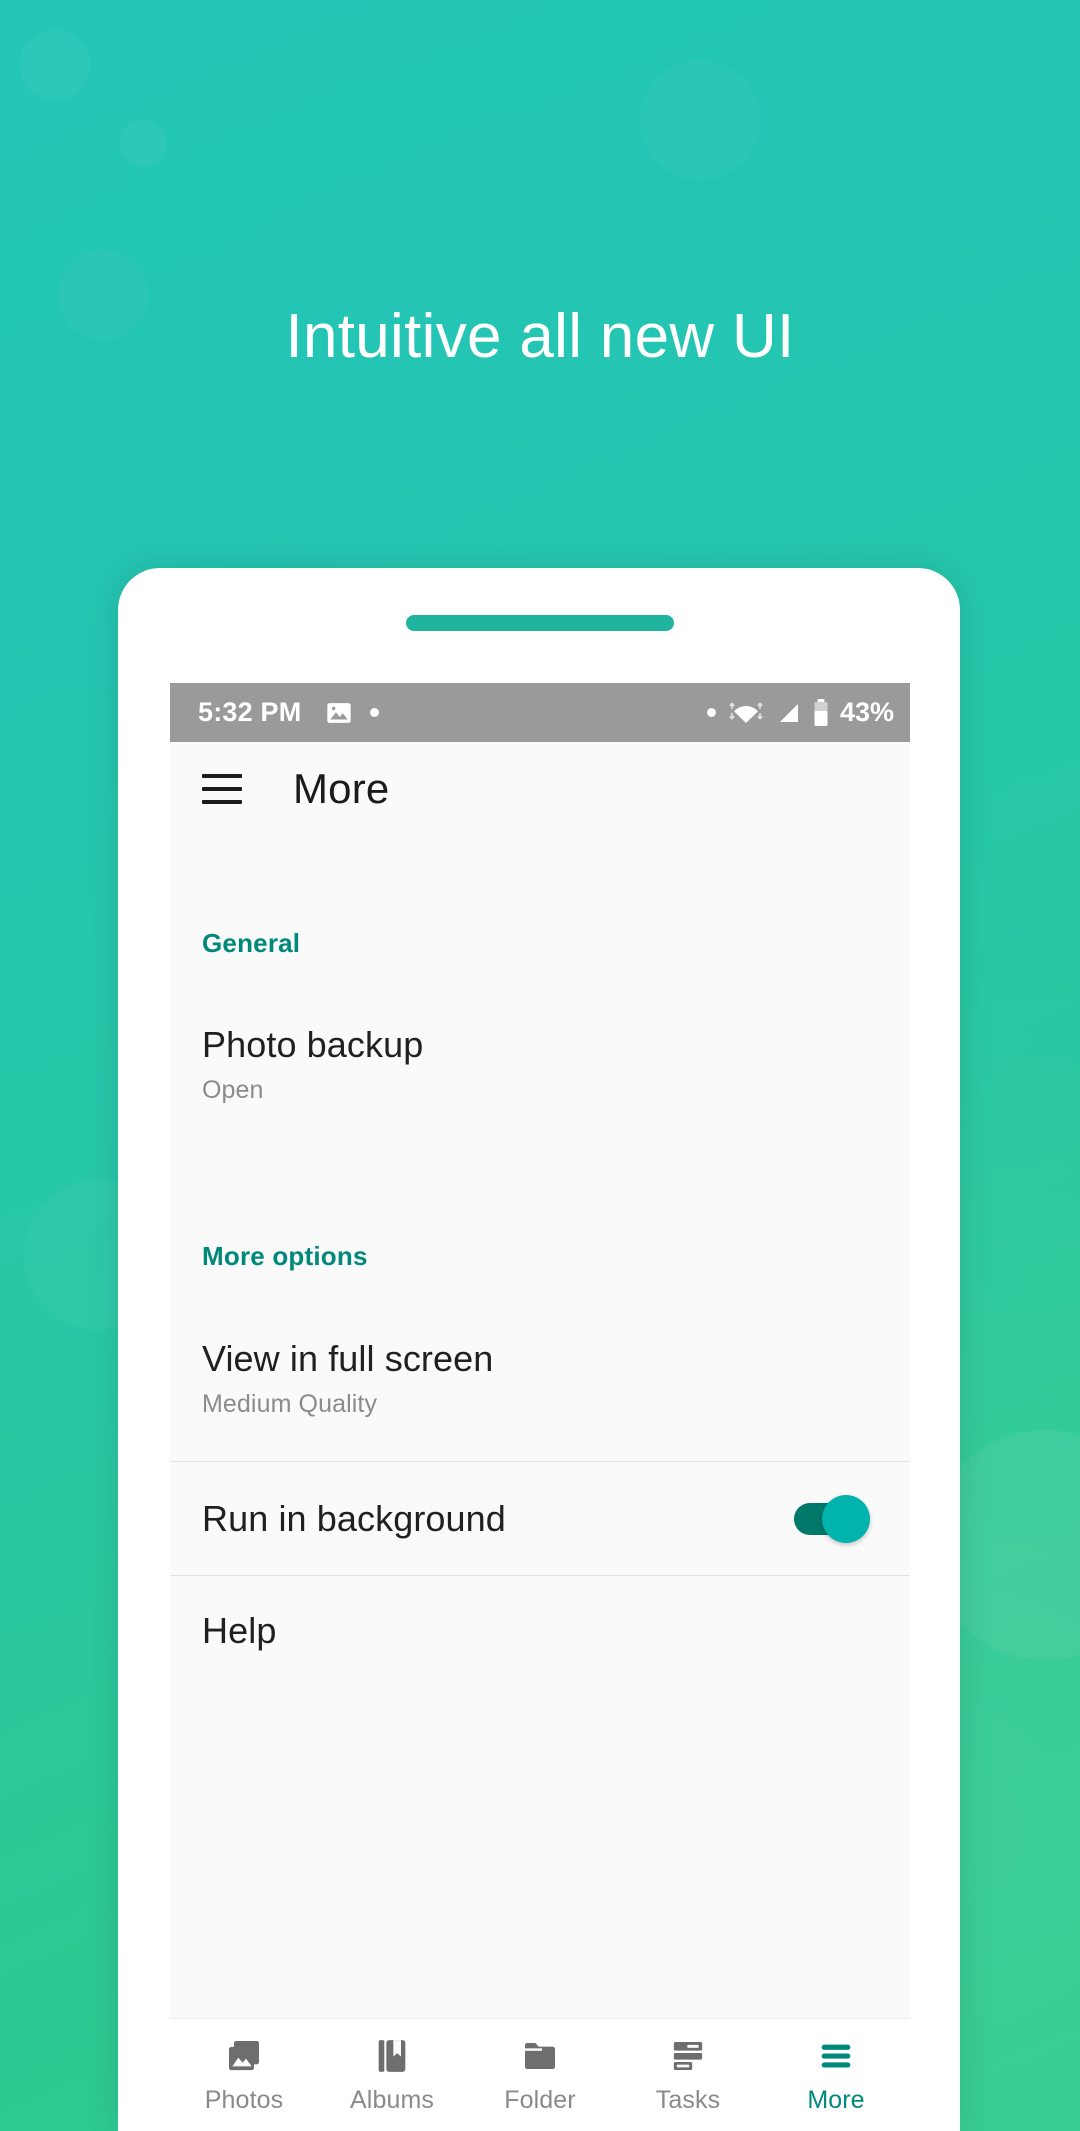 This screenshot has width=1080, height=2131. Describe the element at coordinates (540, 2056) in the screenshot. I see `folder-icon` at that location.